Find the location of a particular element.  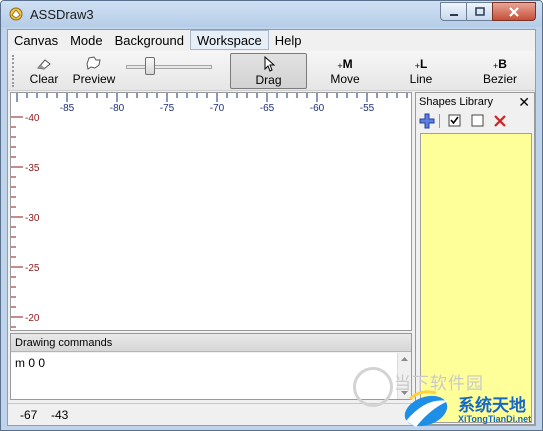

clear-button: Clear is located at coordinates (44, 71).